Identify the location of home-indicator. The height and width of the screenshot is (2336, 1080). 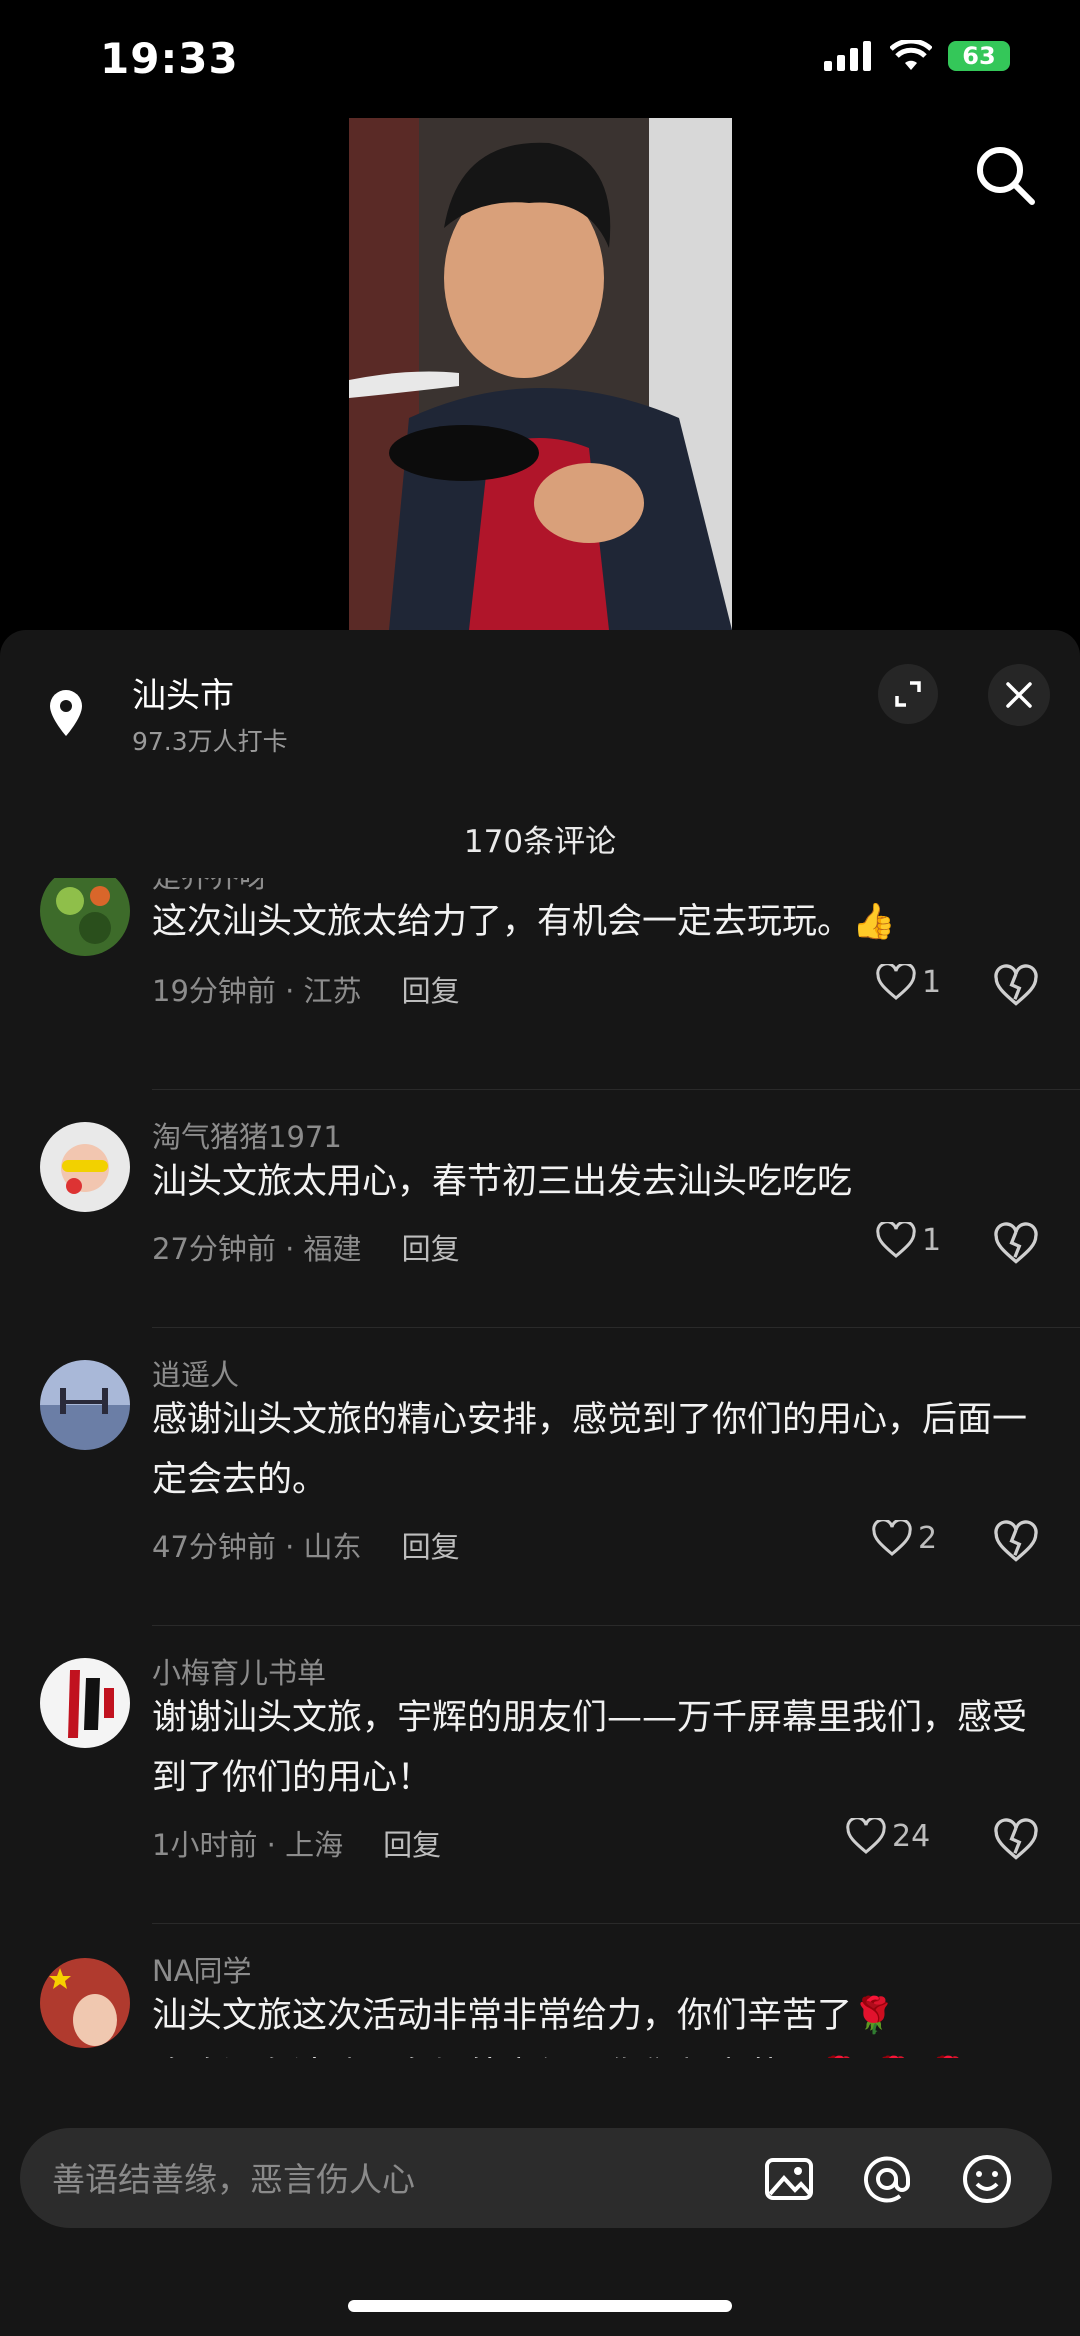
(540, 2306).